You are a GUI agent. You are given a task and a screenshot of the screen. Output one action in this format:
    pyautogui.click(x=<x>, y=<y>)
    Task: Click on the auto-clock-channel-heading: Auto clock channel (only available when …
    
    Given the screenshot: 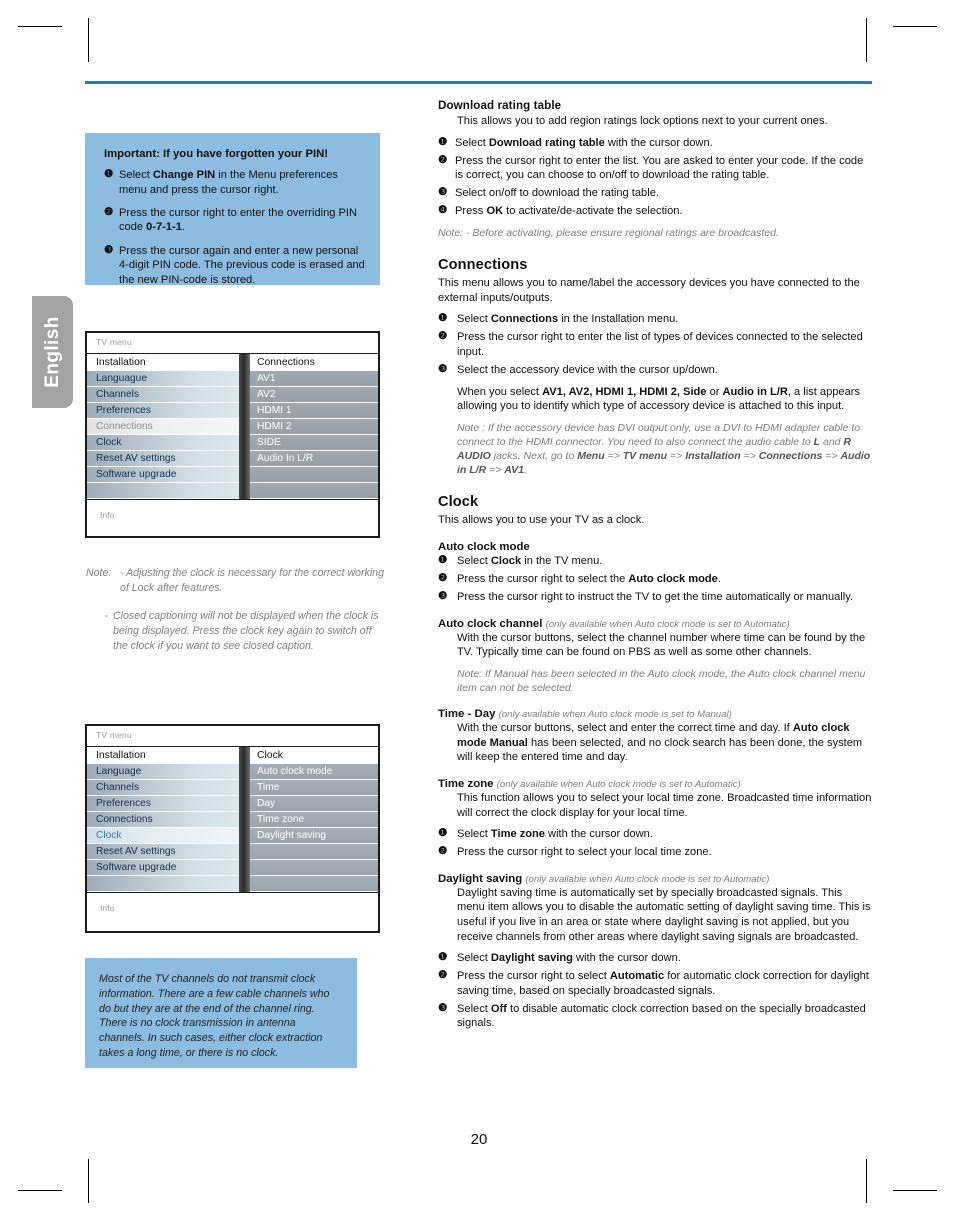 What is the action you would take?
    pyautogui.click(x=655, y=624)
    